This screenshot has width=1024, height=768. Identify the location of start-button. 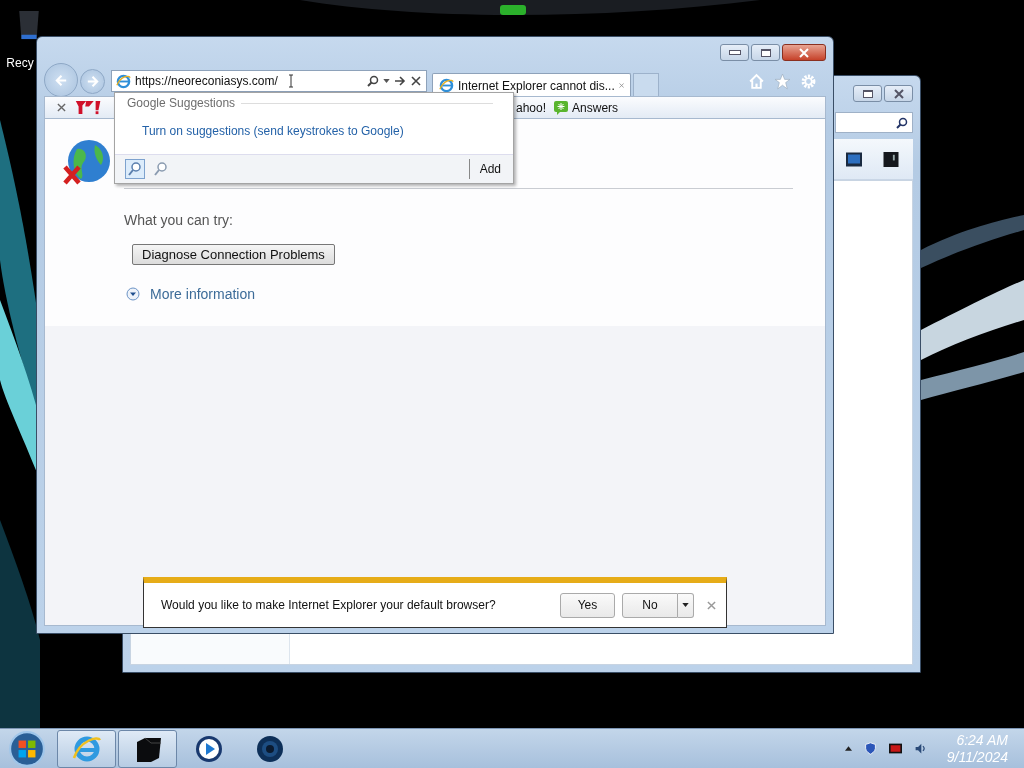
(27, 748).